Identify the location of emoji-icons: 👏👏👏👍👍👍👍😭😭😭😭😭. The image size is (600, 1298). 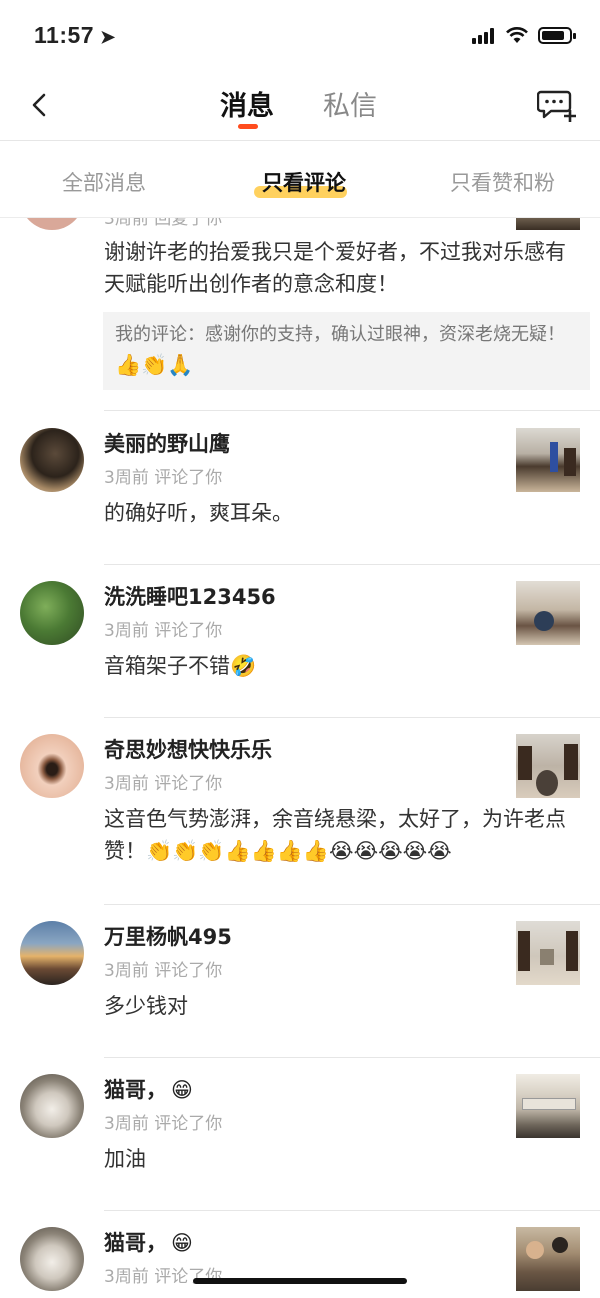
(299, 851).